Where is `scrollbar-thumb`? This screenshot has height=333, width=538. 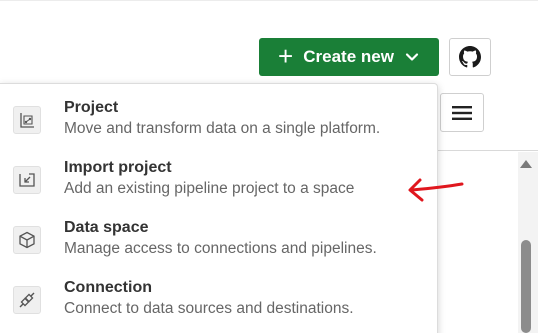 scrollbar-thumb is located at coordinates (526, 286).